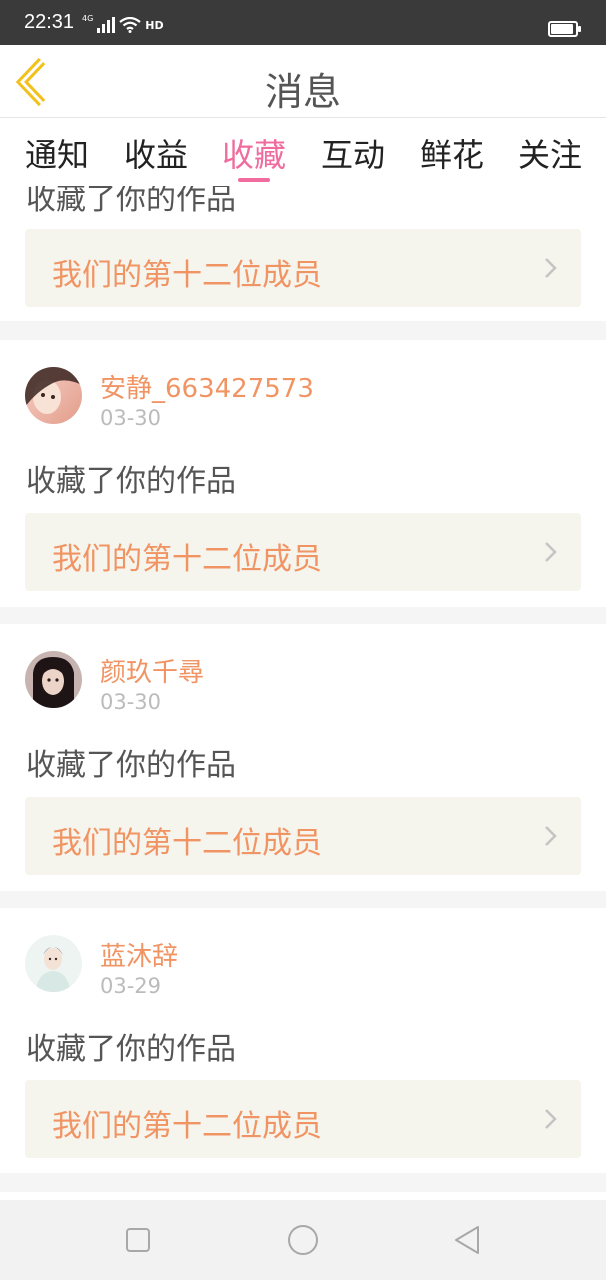 This screenshot has height=1280, width=606. I want to click on message-card-next, so click(303, 1196).